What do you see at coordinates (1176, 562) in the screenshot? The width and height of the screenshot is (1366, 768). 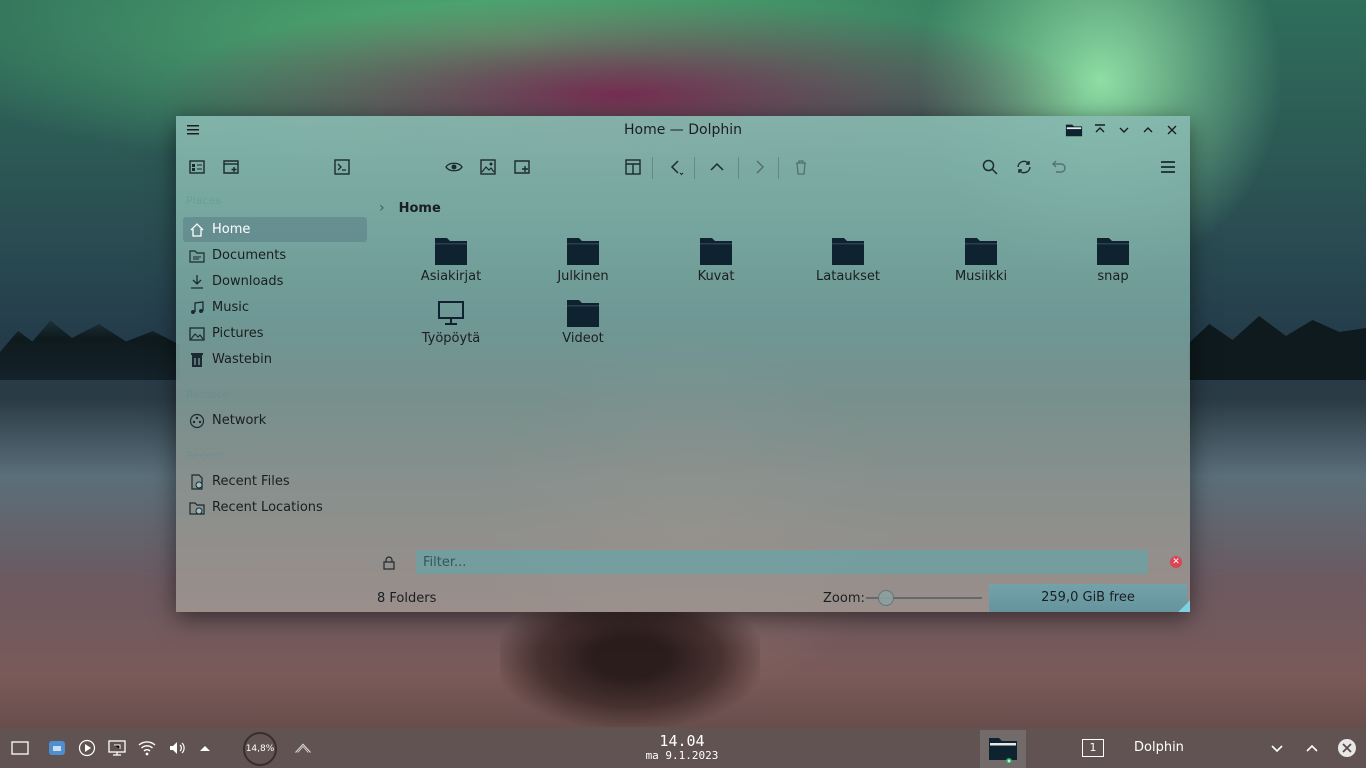 I see `close-filter-icon: ✕` at bounding box center [1176, 562].